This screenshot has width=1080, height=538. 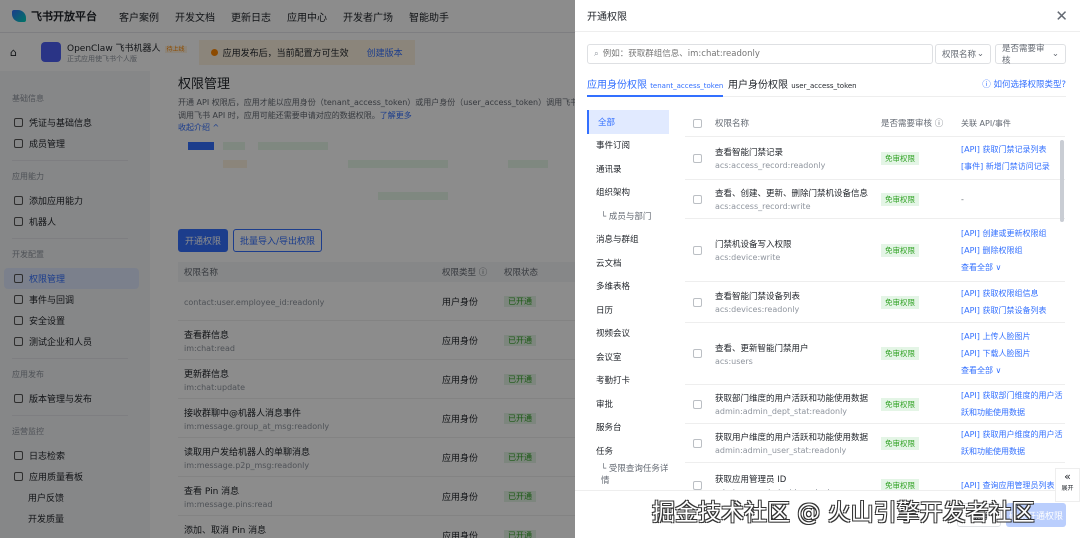 What do you see at coordinates (628, 381) in the screenshot?
I see `category-item: 考勤打卡` at bounding box center [628, 381].